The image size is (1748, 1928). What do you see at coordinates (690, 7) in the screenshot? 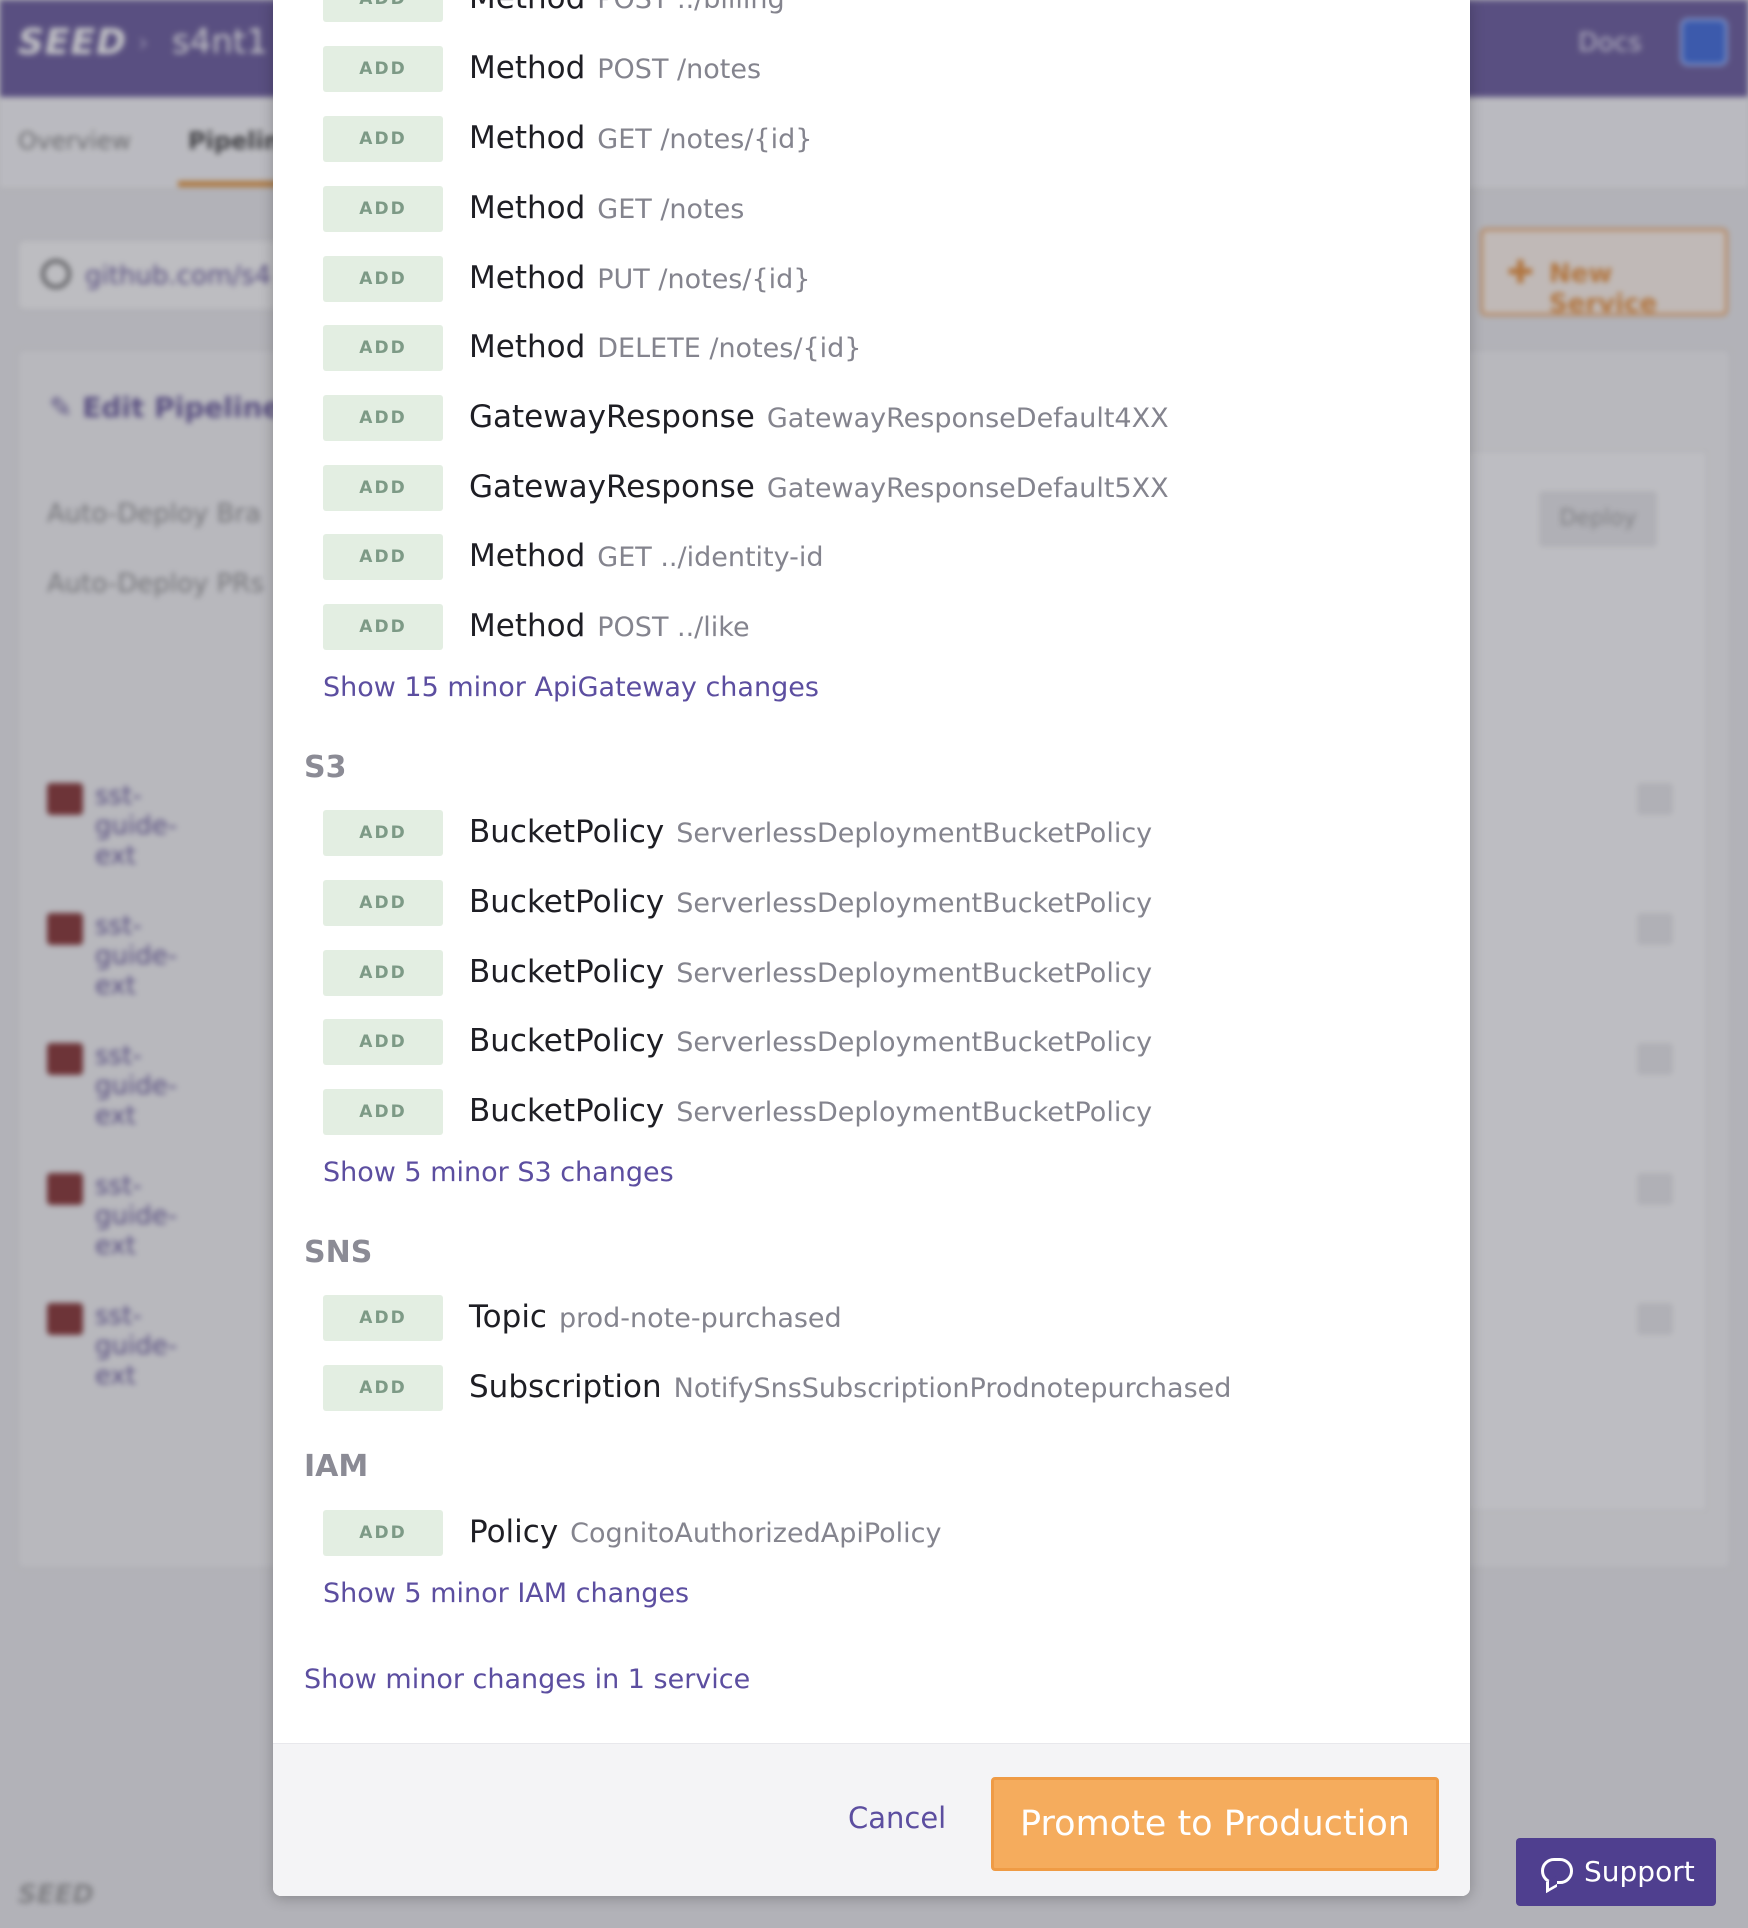
I see `resource-name: POST ../billing` at bounding box center [690, 7].